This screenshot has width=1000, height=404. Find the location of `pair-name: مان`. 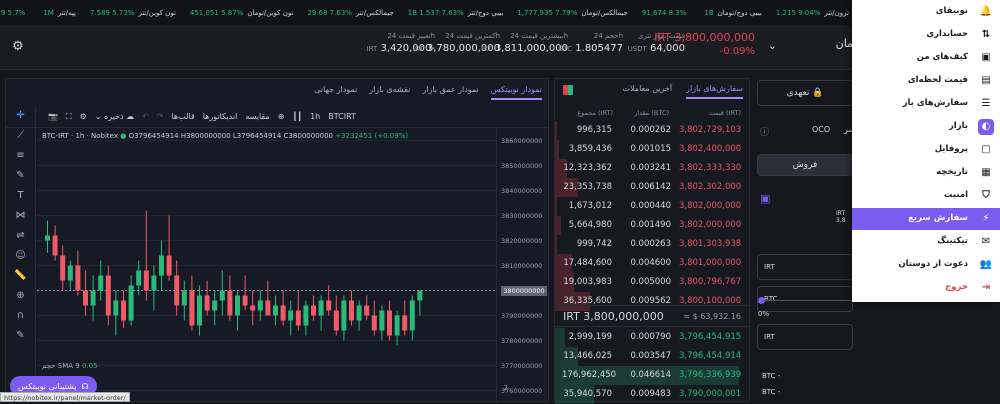

pair-name: مان is located at coordinates (844, 43).